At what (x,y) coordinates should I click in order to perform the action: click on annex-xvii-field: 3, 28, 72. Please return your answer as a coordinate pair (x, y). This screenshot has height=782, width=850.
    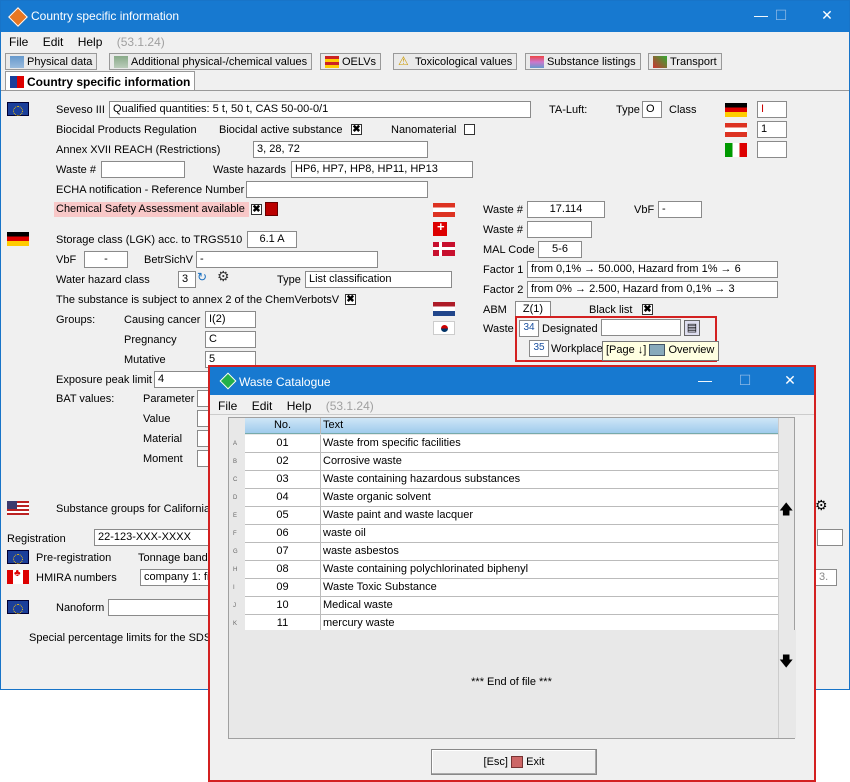
    Looking at the image, I should click on (340, 149).